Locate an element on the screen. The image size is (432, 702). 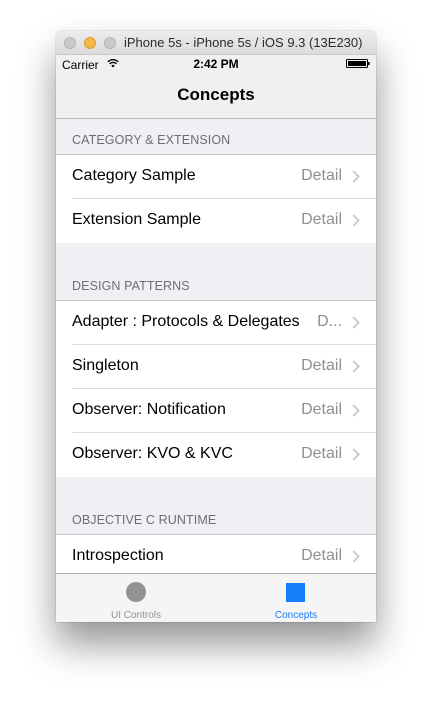
row-title: Extension Sample is located at coordinates (136, 219).